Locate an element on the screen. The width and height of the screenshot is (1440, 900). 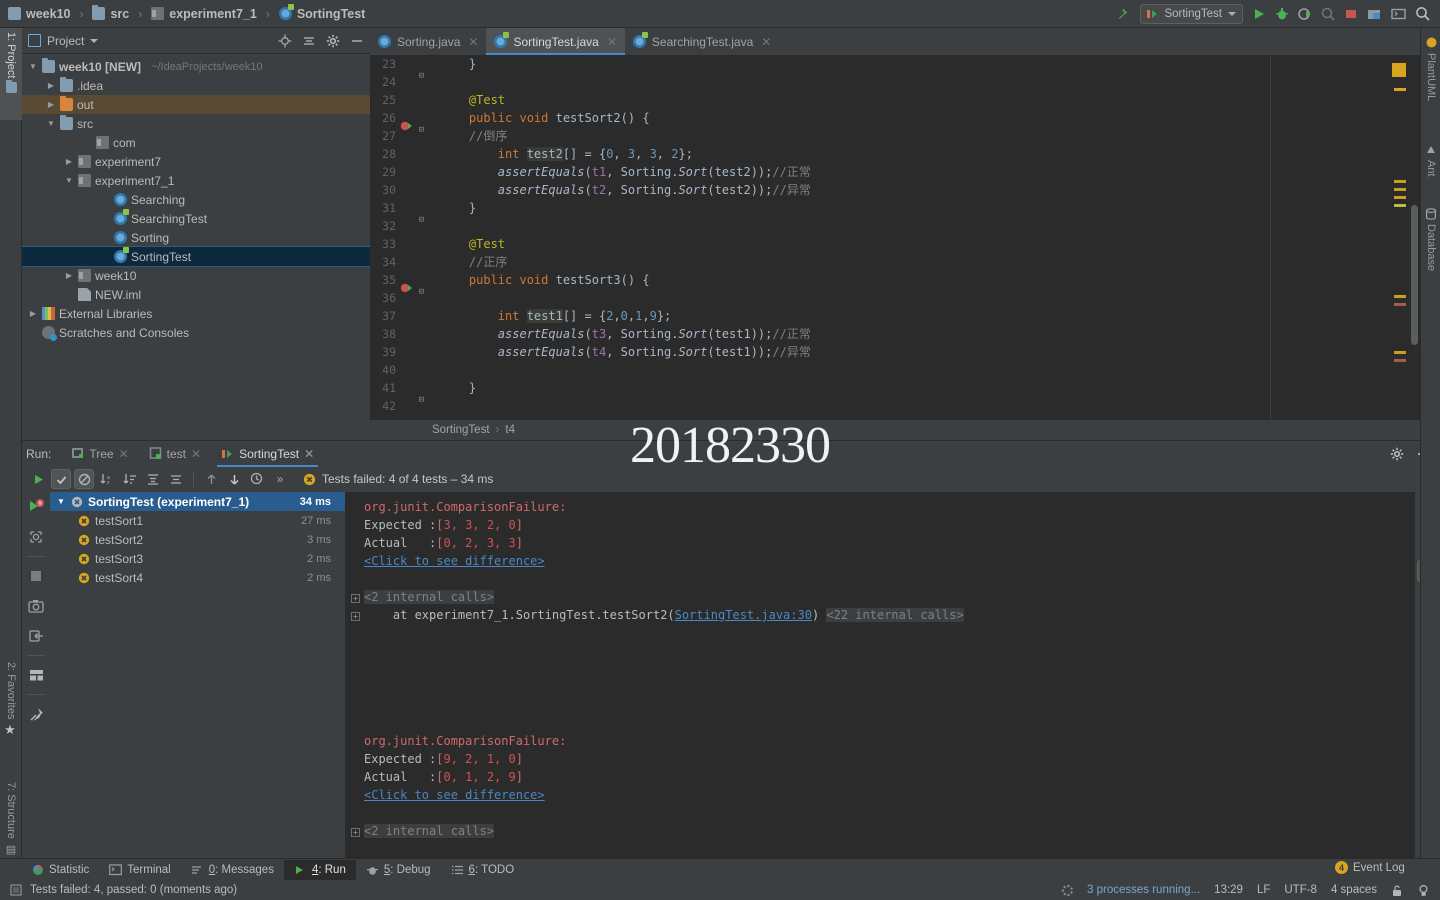
tree-node: ▶ .idea is located at coordinates (196, 85).